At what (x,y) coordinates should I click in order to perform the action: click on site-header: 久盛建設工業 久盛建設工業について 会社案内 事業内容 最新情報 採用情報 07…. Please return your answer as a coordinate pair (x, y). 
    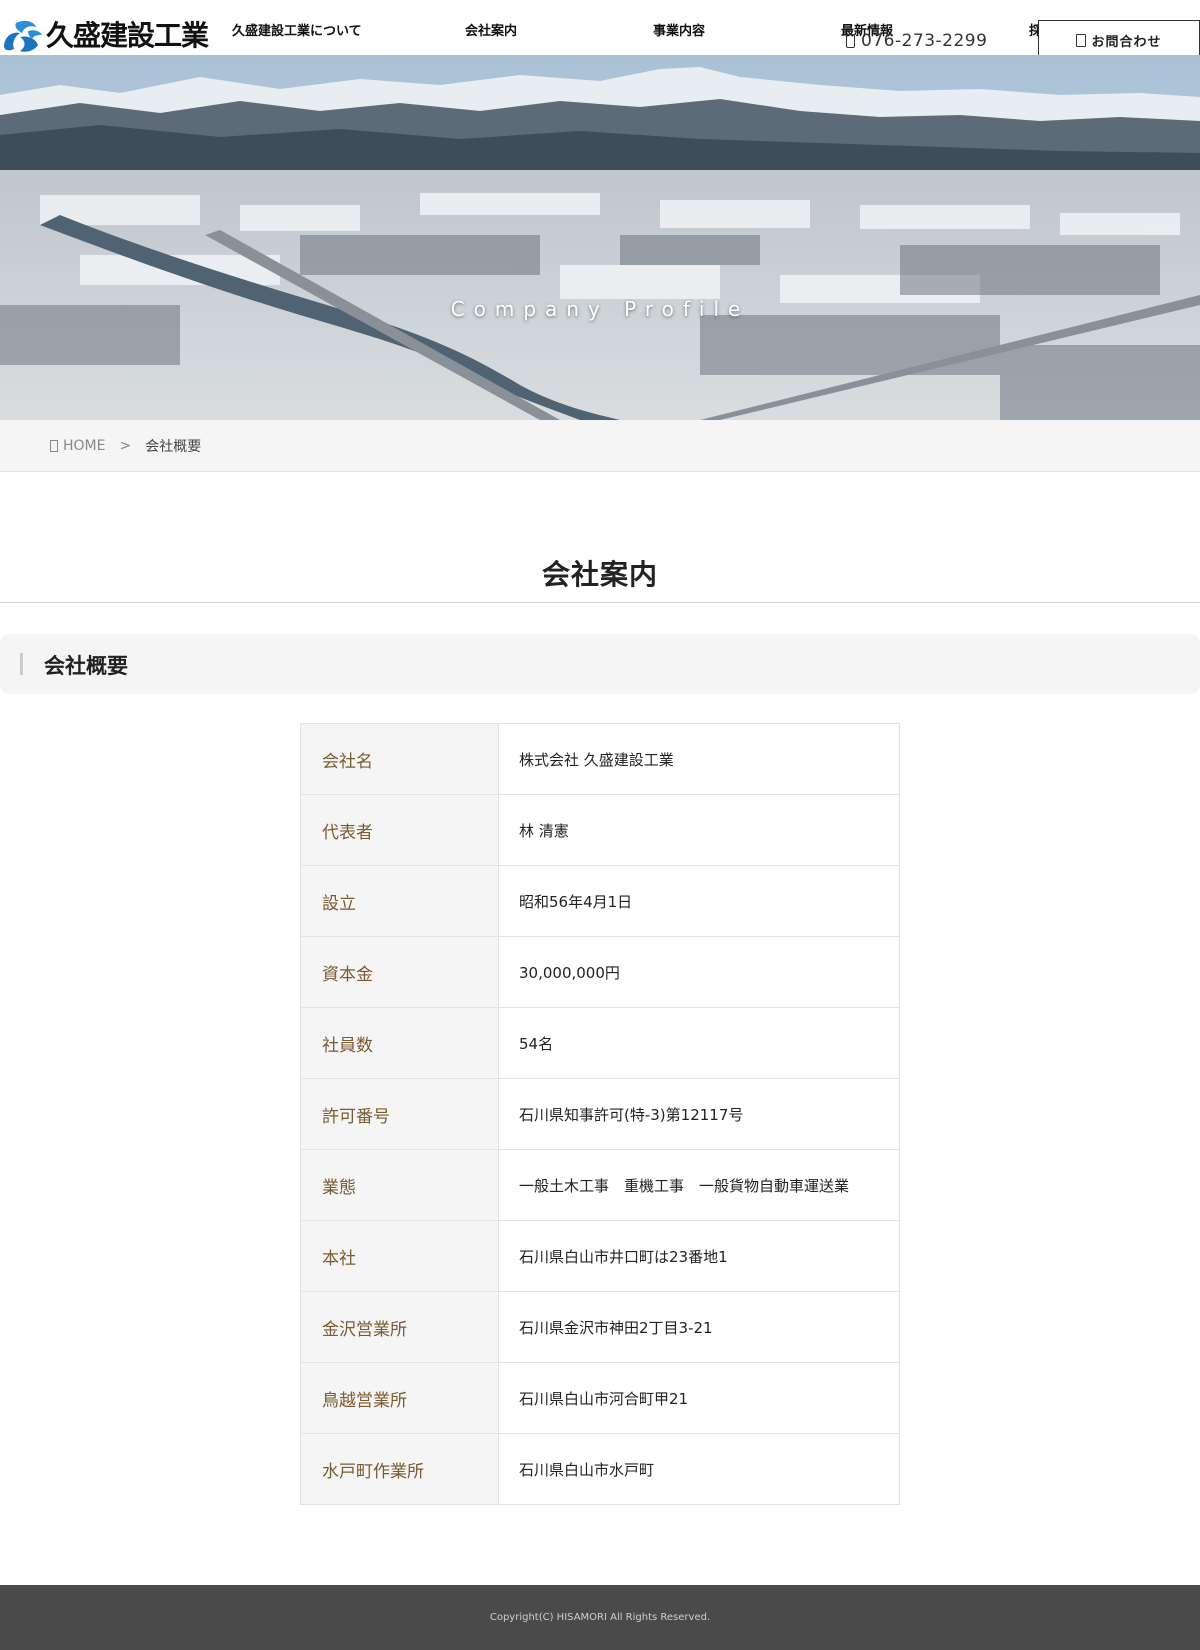
    Looking at the image, I should click on (600, 30).